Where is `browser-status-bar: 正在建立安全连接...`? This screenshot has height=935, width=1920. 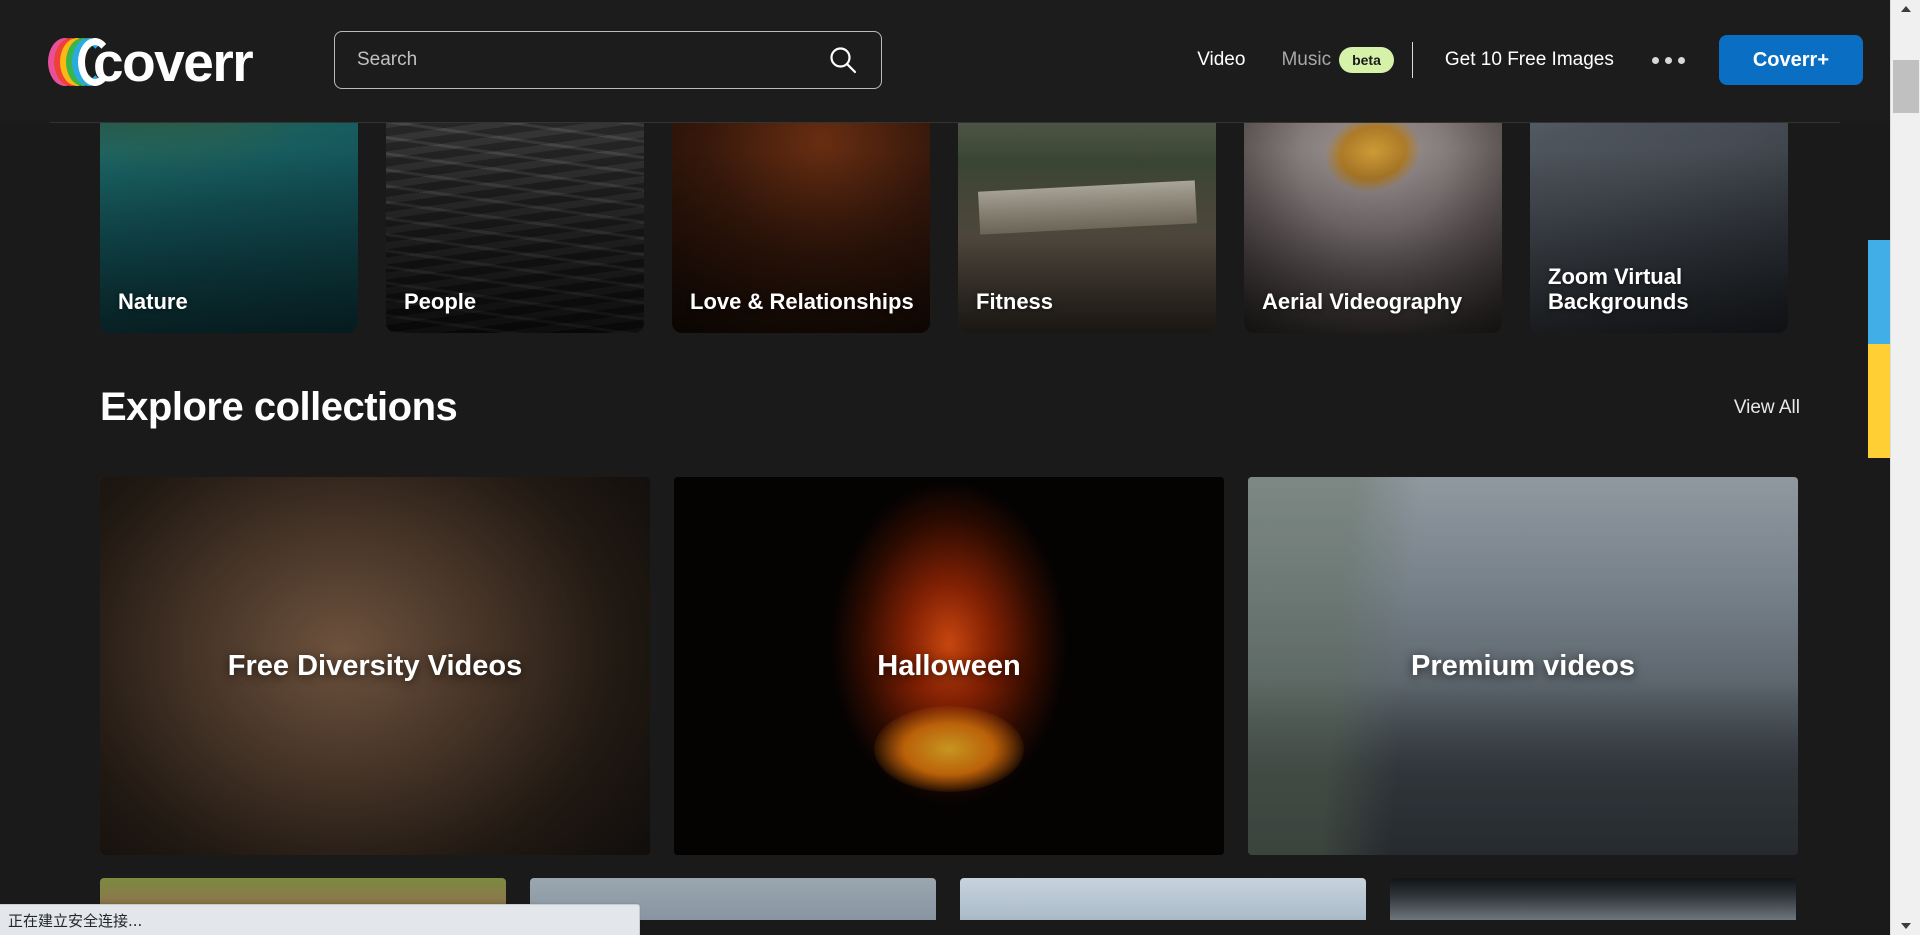 browser-status-bar: 正在建立安全连接... is located at coordinates (320, 919).